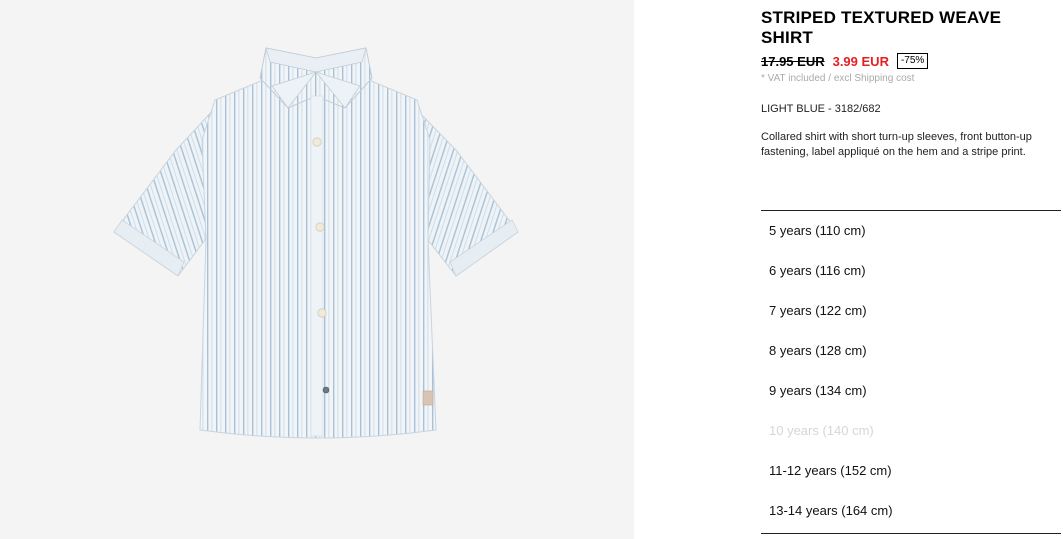 The height and width of the screenshot is (539, 1063). I want to click on size-option-unavailable: 10 years (140 cm), so click(821, 430).